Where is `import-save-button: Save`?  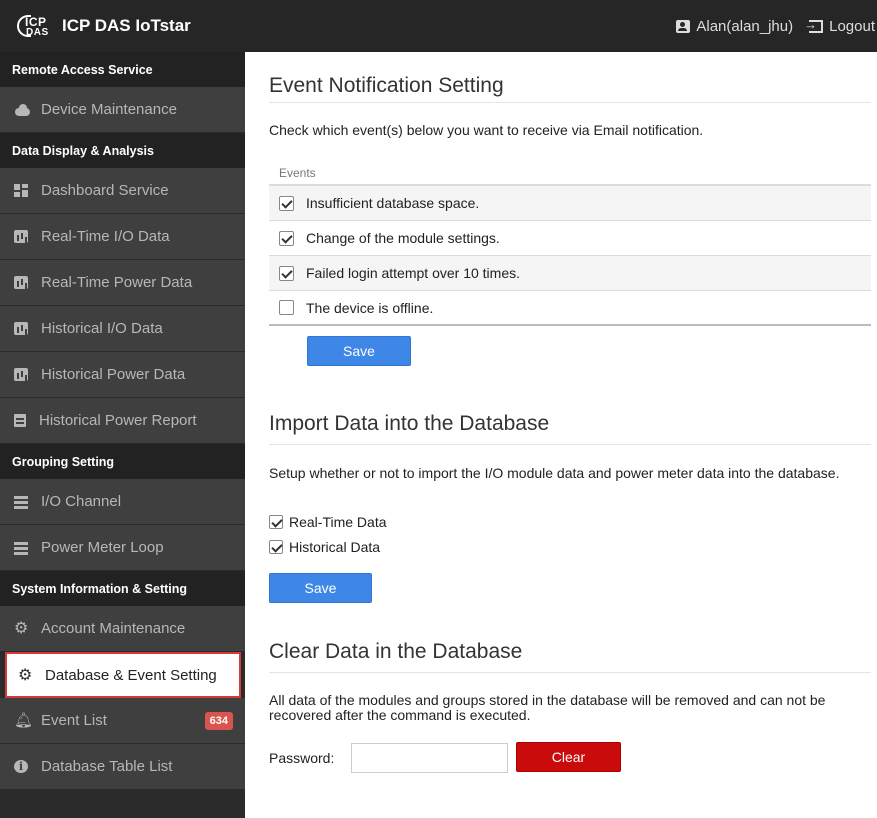
import-save-button: Save is located at coordinates (320, 588).